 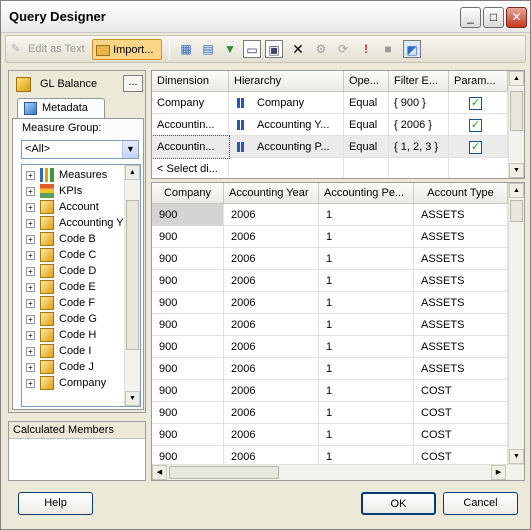 What do you see at coordinates (230, 49) in the screenshot?
I see `auto-execute-icon: ▼` at bounding box center [230, 49].